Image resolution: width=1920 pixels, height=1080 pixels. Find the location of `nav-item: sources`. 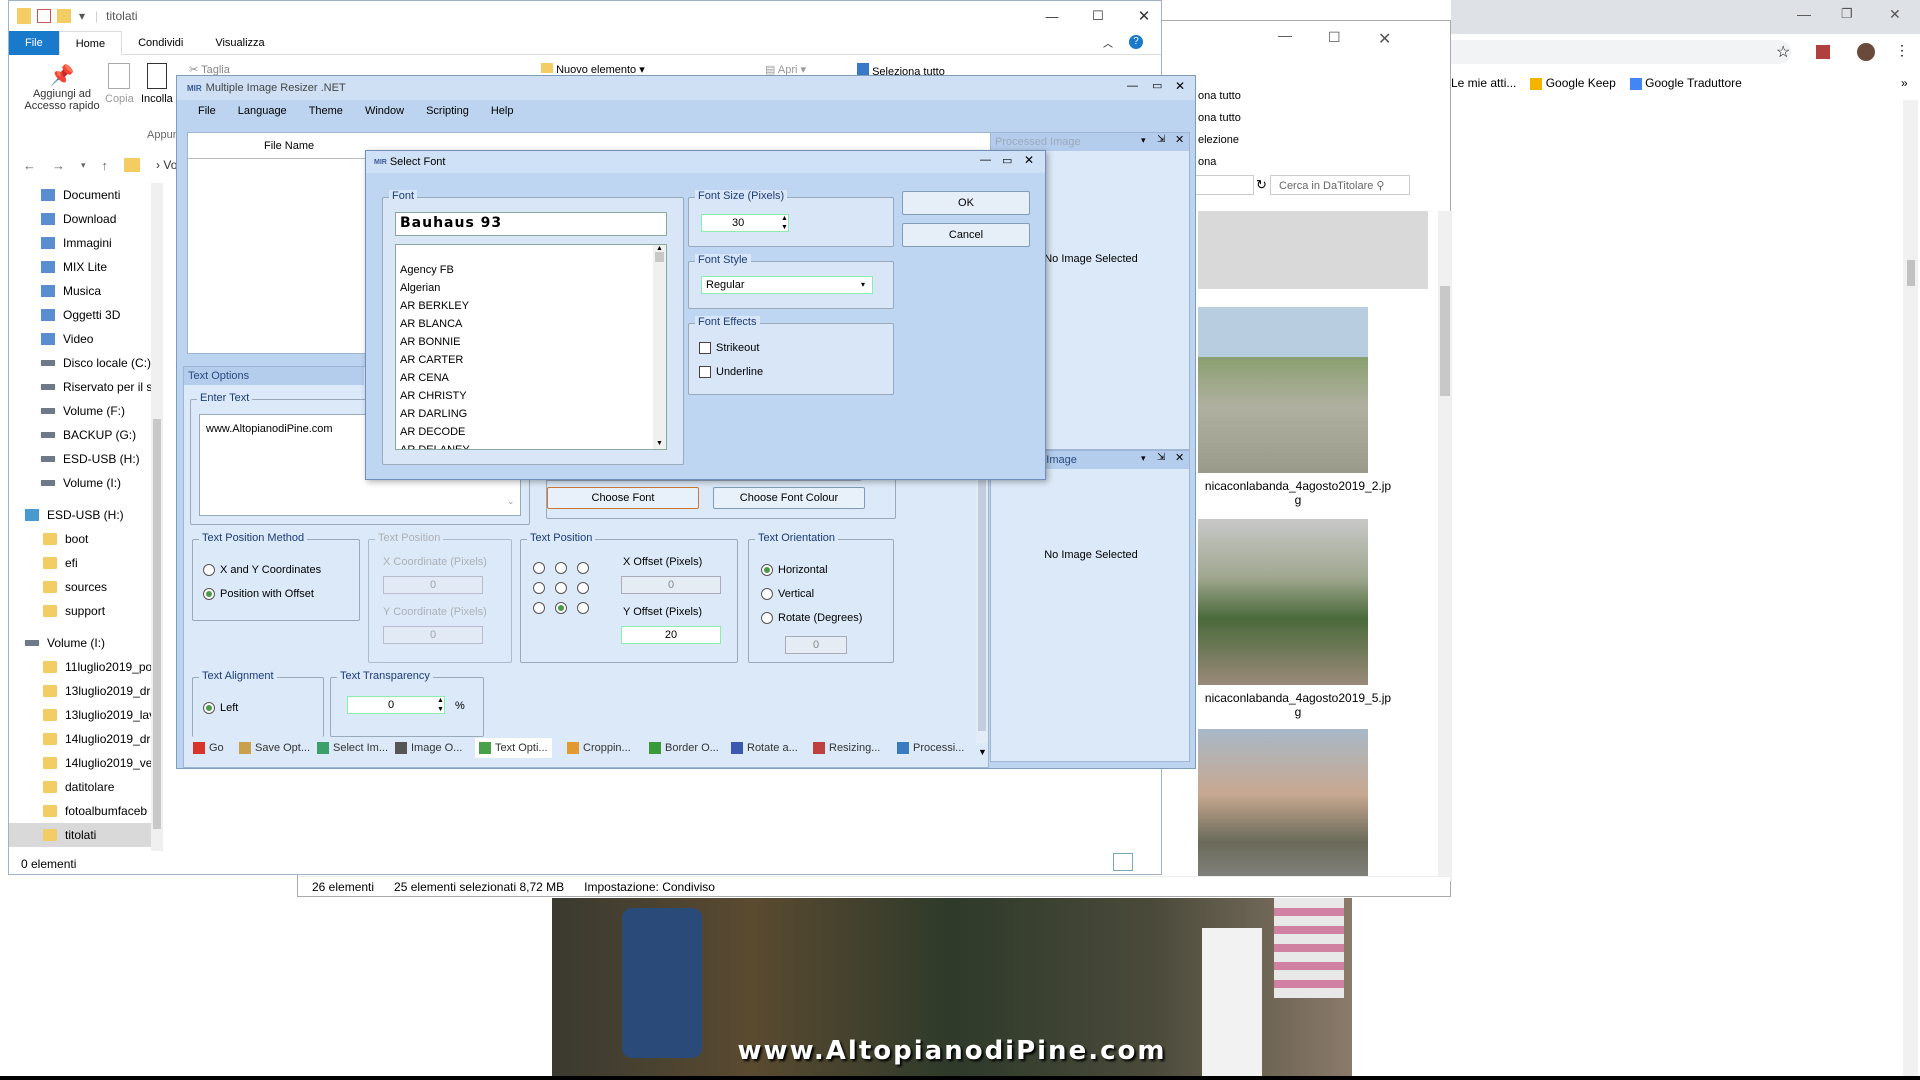

nav-item: sources is located at coordinates (84, 587).